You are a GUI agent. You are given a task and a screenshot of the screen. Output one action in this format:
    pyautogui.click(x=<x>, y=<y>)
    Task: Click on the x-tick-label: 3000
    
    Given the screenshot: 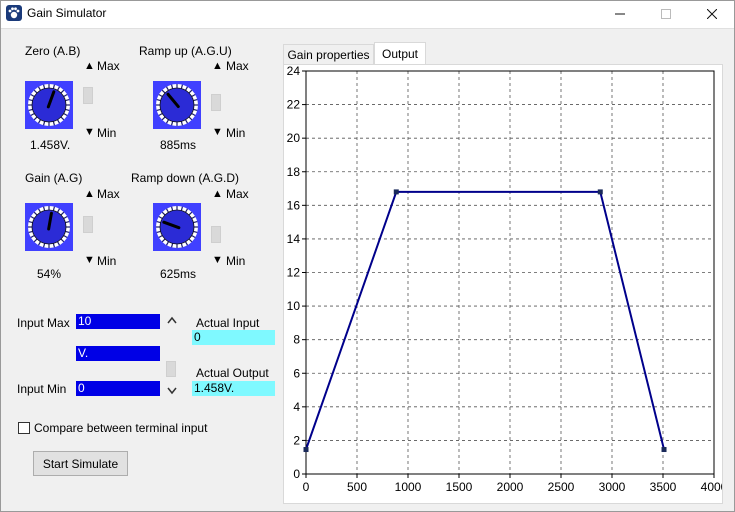 What is the action you would take?
    pyautogui.click(x=612, y=487)
    